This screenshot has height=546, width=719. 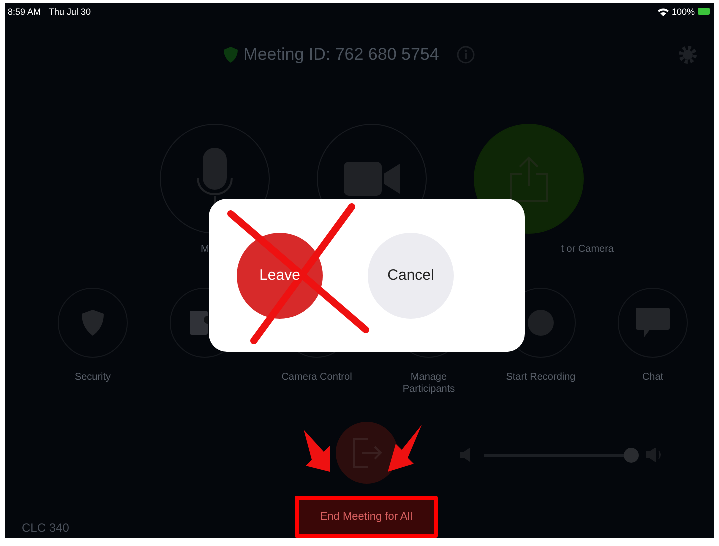 I want to click on chat-bubble-icon, so click(x=653, y=323).